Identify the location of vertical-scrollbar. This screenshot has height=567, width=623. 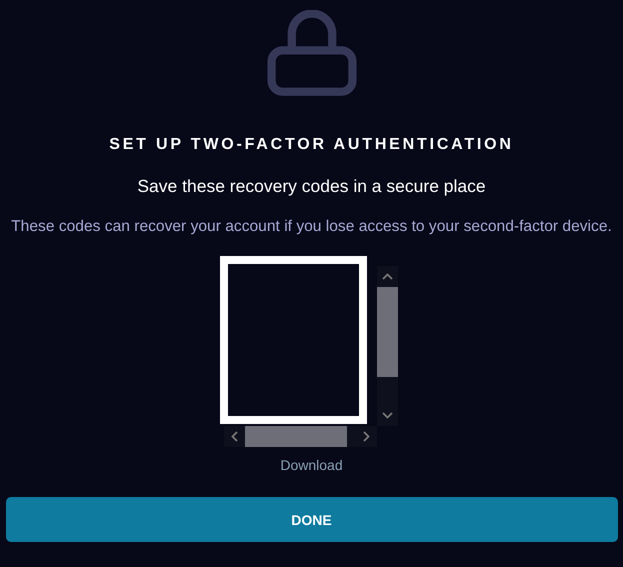
(387, 346).